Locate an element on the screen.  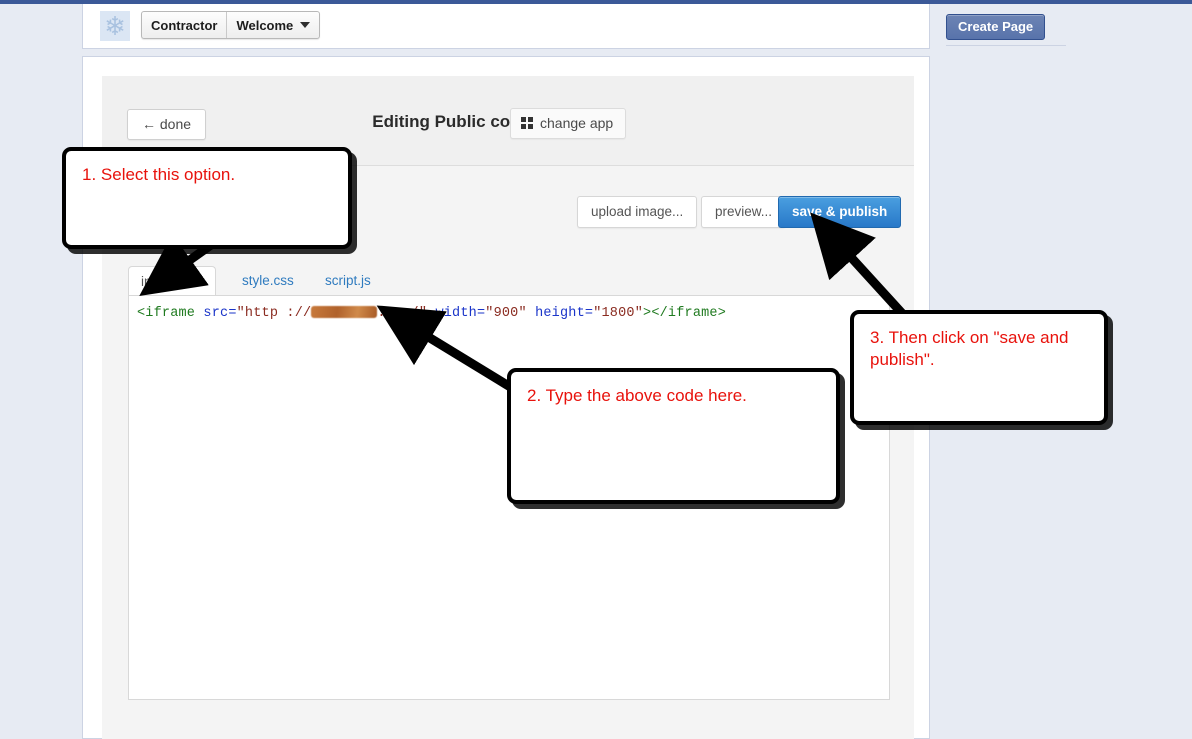
breadcrumb-site-label: Contractor is located at coordinates (184, 25).